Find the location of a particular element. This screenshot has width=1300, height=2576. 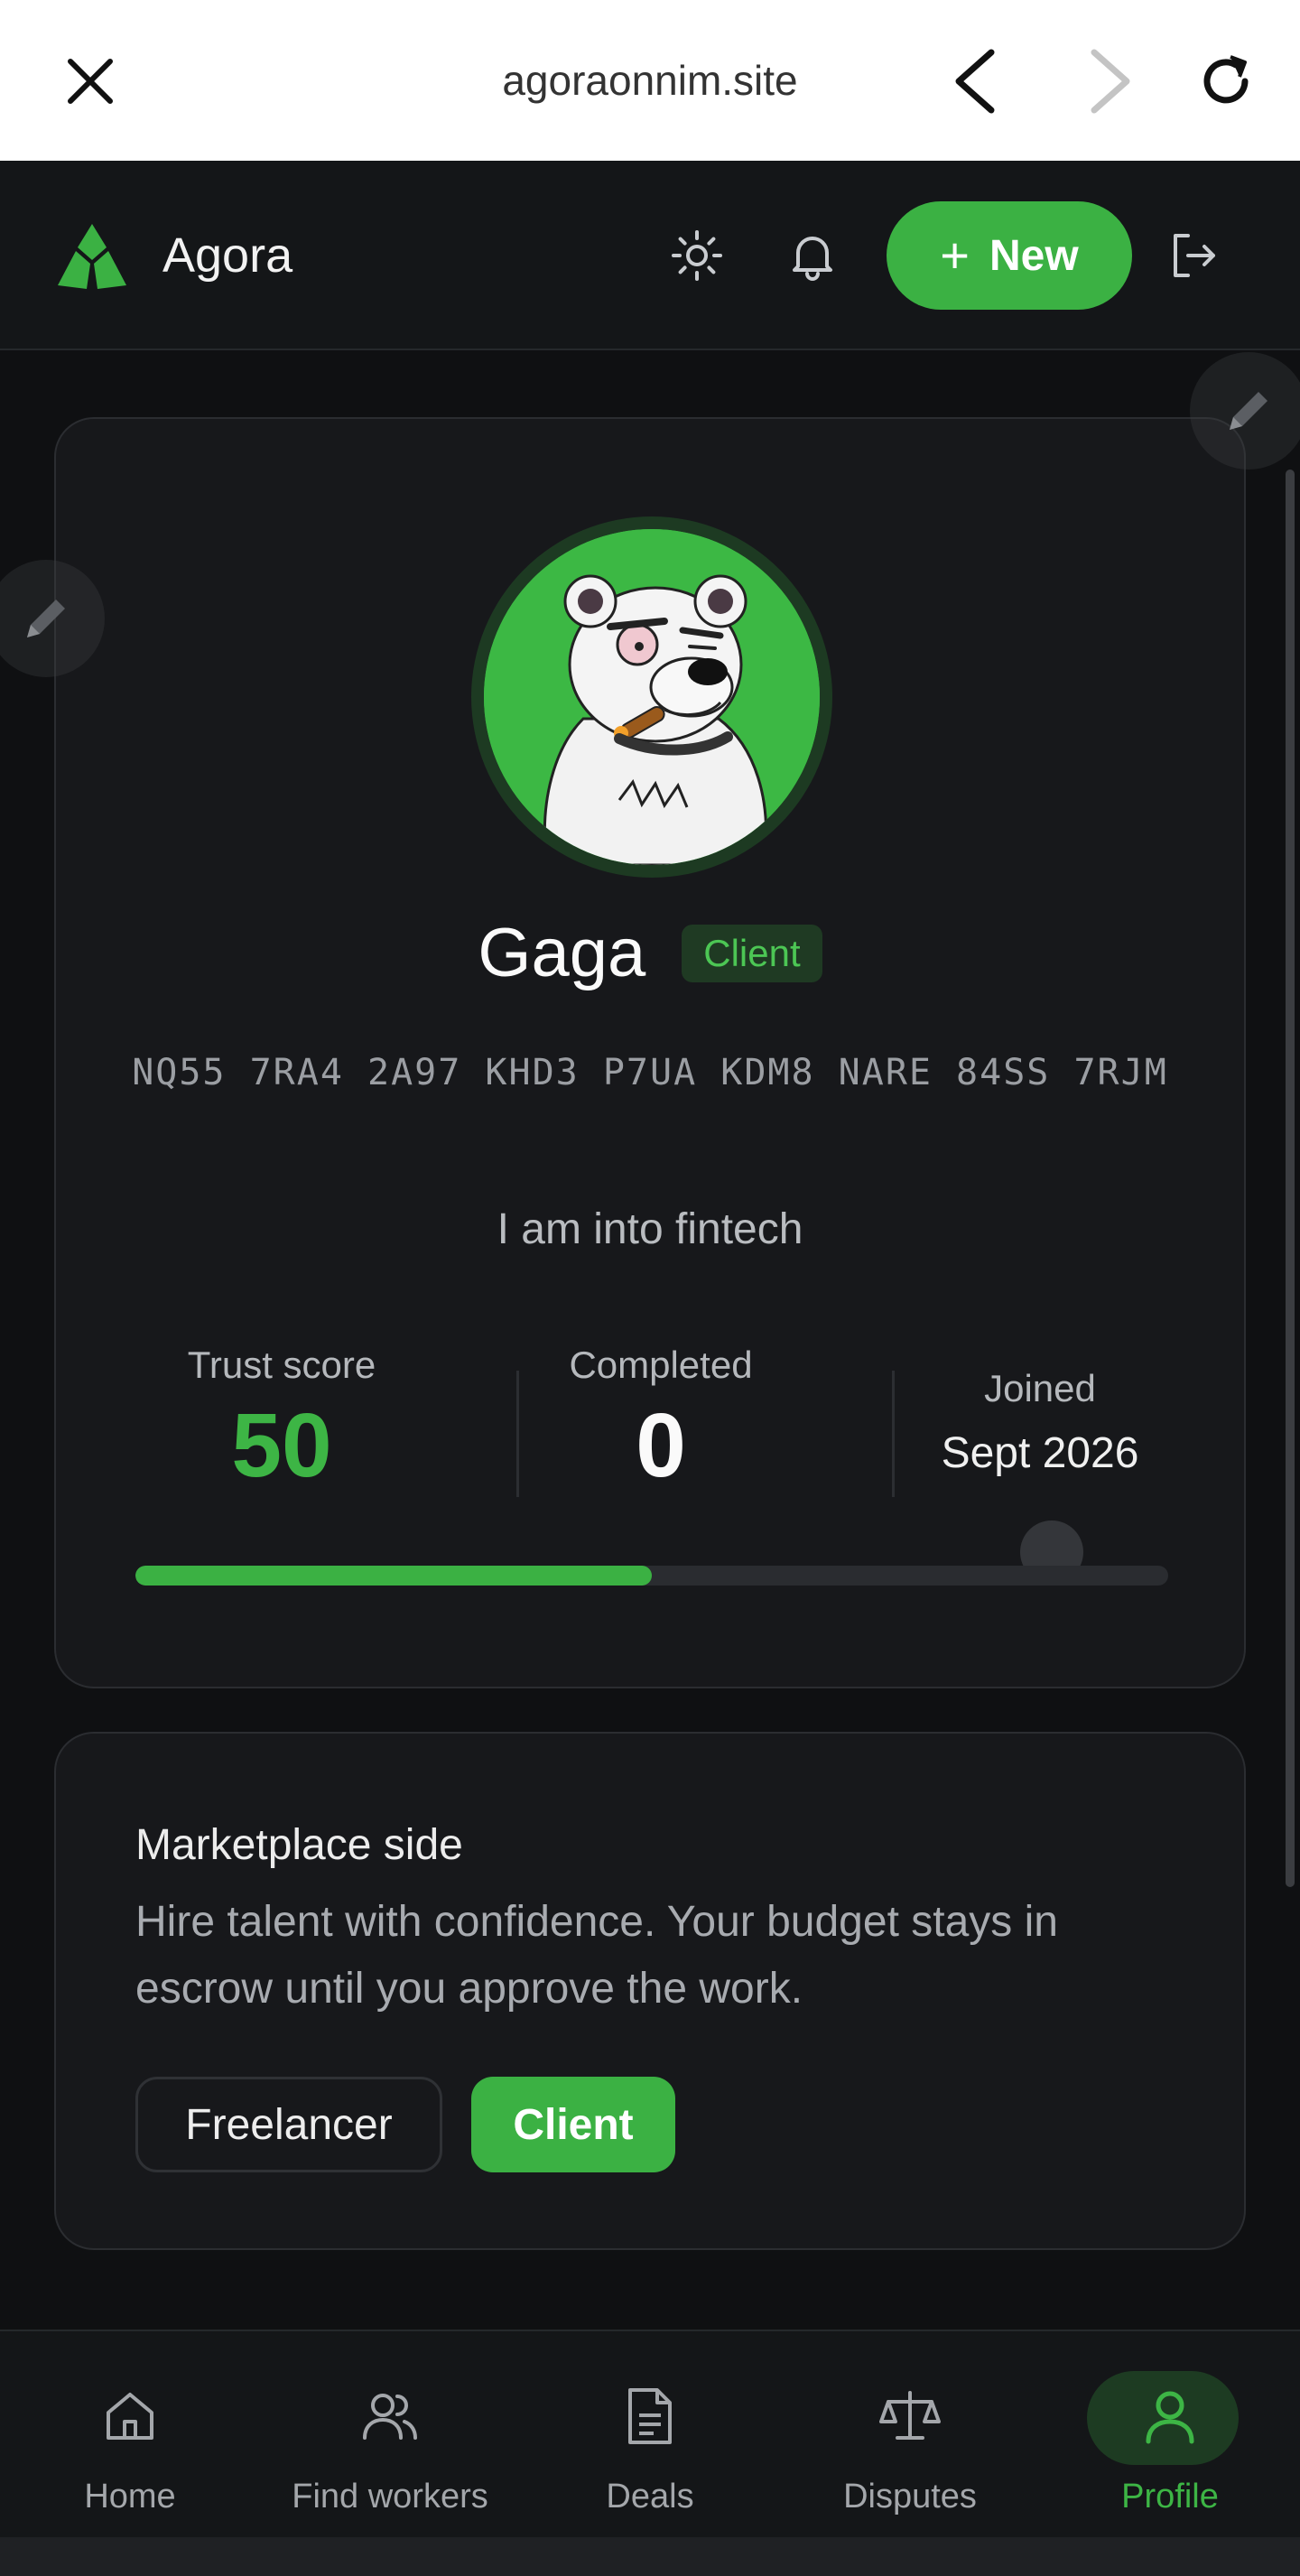

bottom-navigation: Home Find workers Deals Disputes Profile is located at coordinates (650, 2433).